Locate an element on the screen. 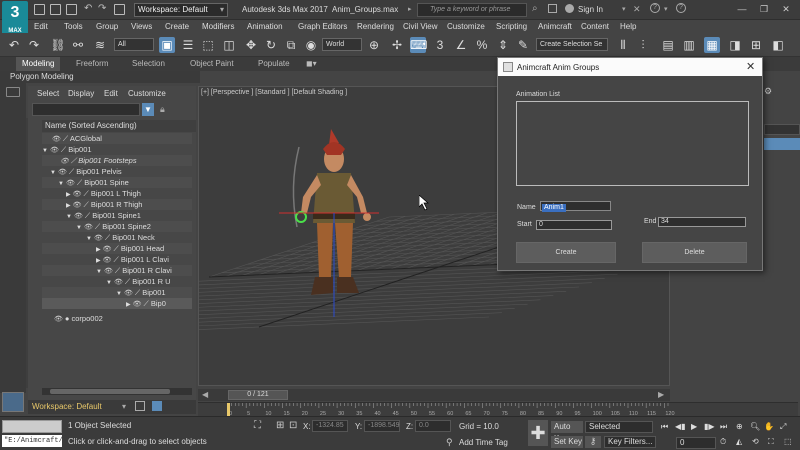 The width and height of the screenshot is (800, 450). undo-icon: ↶ is located at coordinates (89, 9).